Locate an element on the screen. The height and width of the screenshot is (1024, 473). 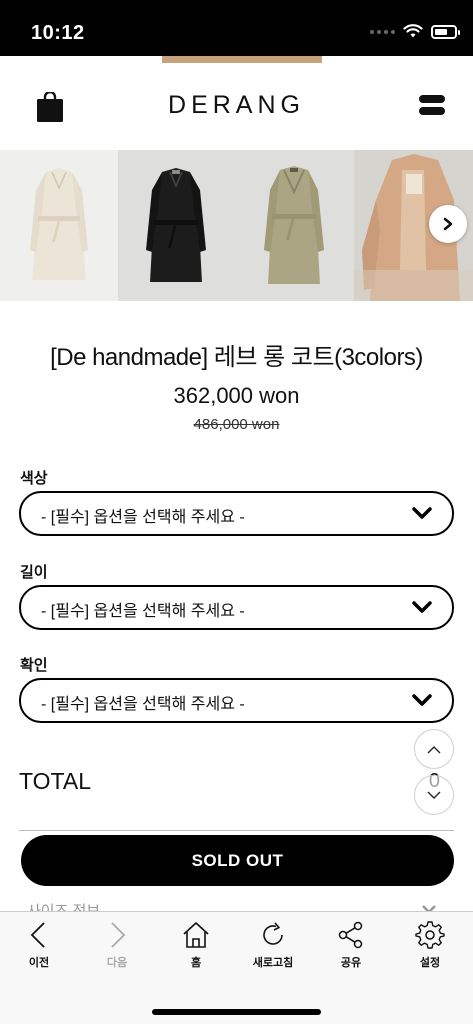
nav-settings-label: 설정 is located at coordinates (430, 963).